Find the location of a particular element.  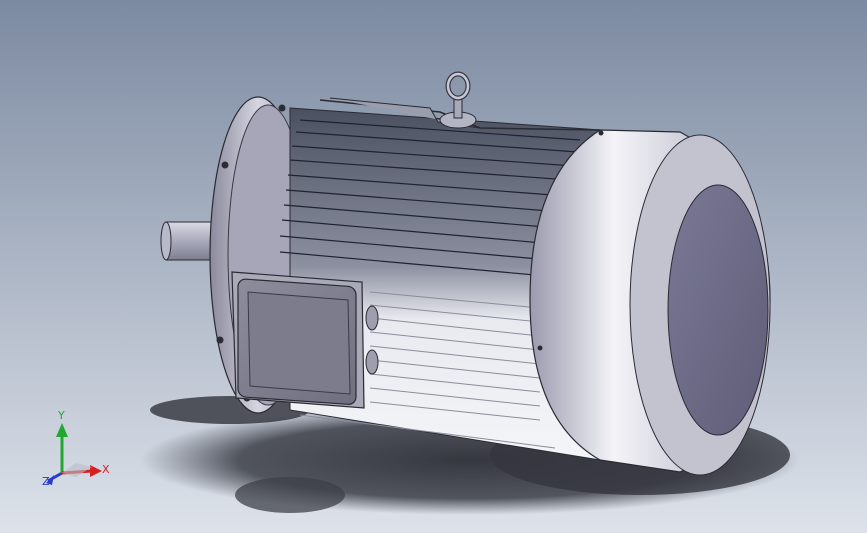

triad-y-label: Y is located at coordinates (61, 415).